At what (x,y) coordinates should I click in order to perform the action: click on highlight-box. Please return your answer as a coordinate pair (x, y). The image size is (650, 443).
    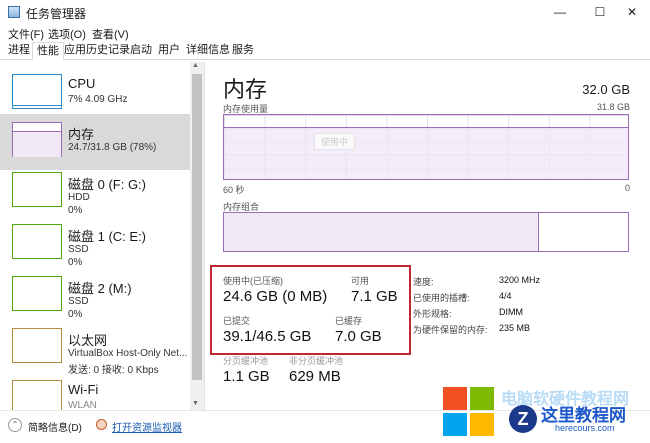
    Looking at the image, I should click on (310, 310).